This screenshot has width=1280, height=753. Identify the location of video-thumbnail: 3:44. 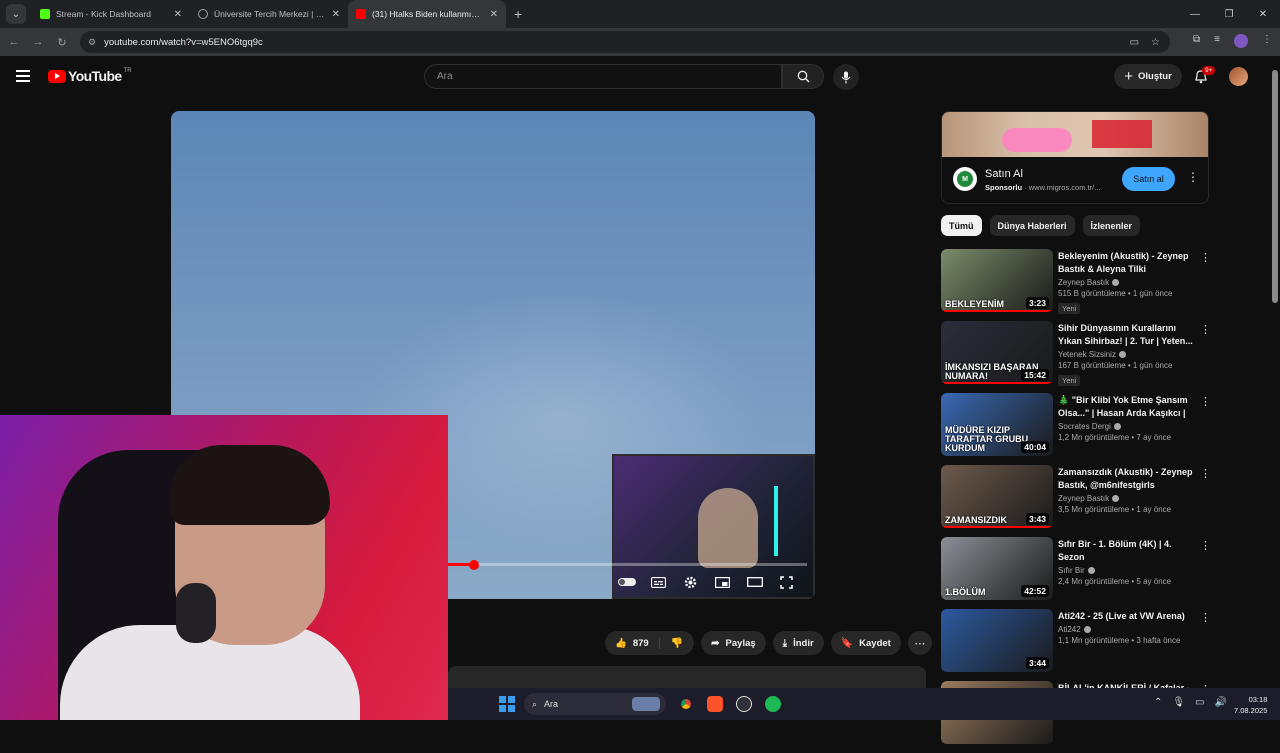
(997, 640).